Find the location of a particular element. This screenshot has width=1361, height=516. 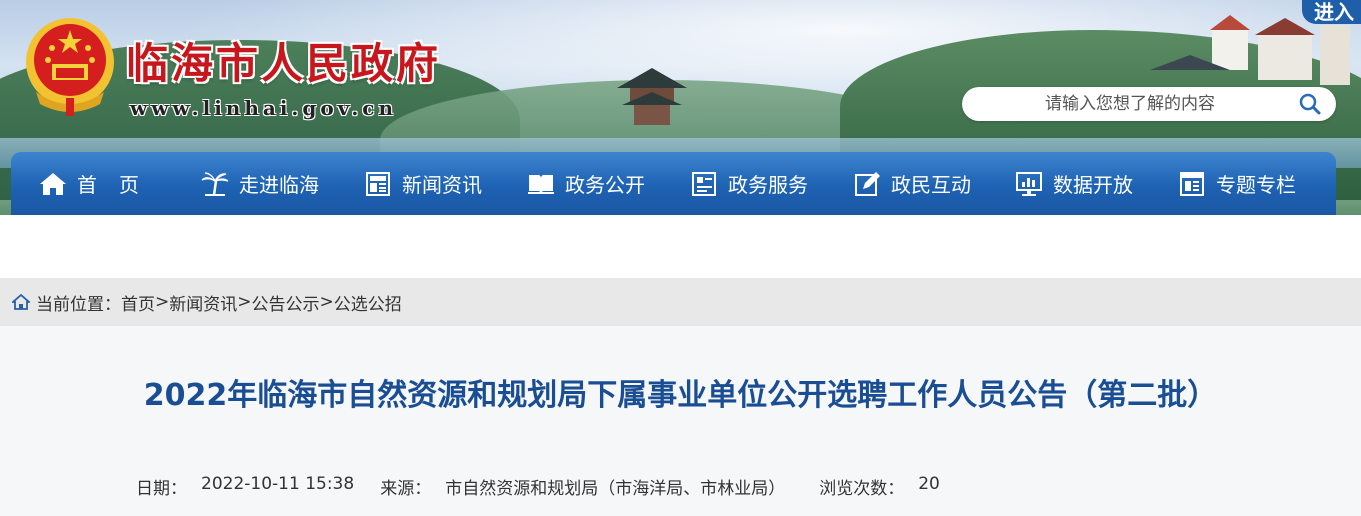

nav-item-government-affairs: 政务公开 is located at coordinates (608, 183).